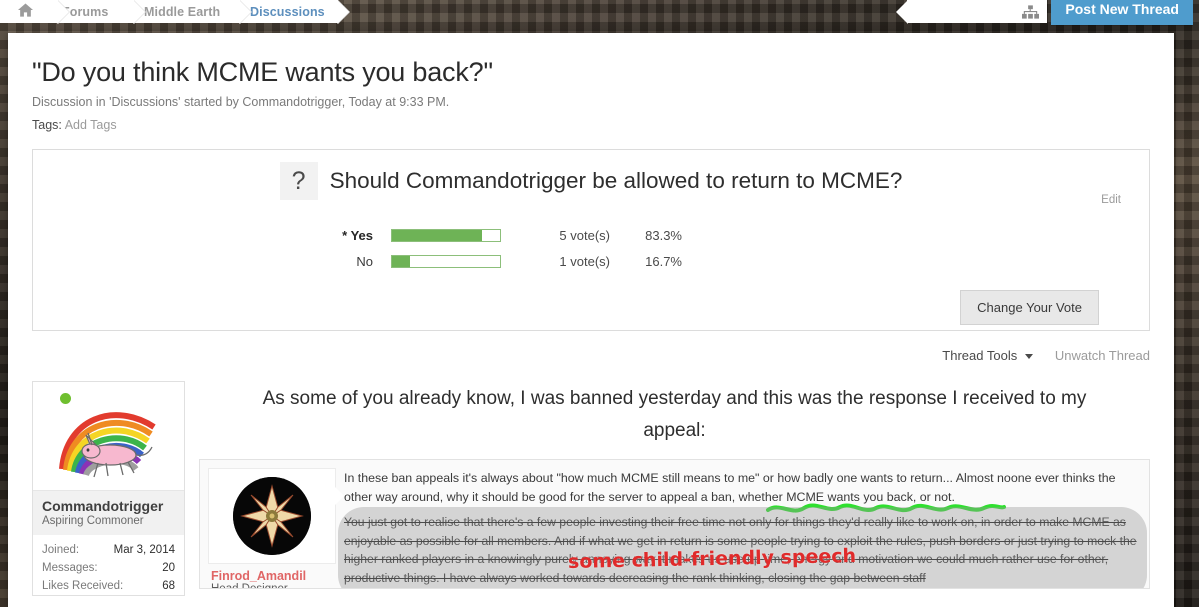  I want to click on breadcrumb-label: Discussions, so click(287, 11).